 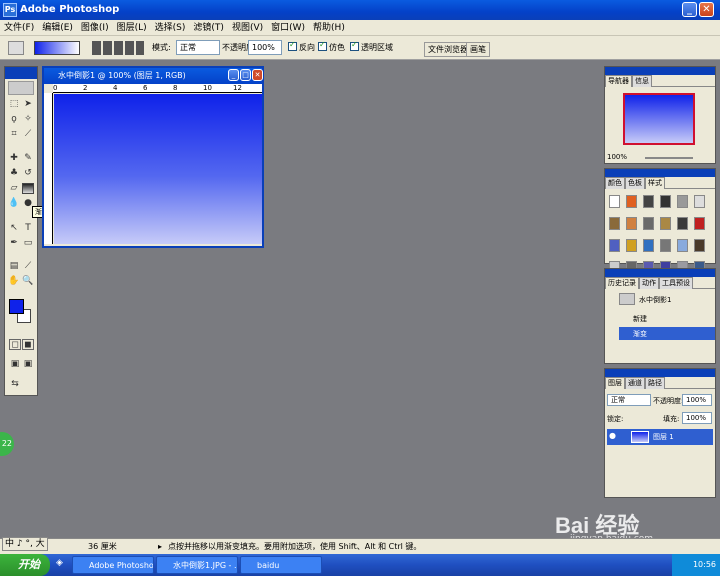 What do you see at coordinates (478, 49) in the screenshot?
I see `brushes-tab: 画笔` at bounding box center [478, 49].